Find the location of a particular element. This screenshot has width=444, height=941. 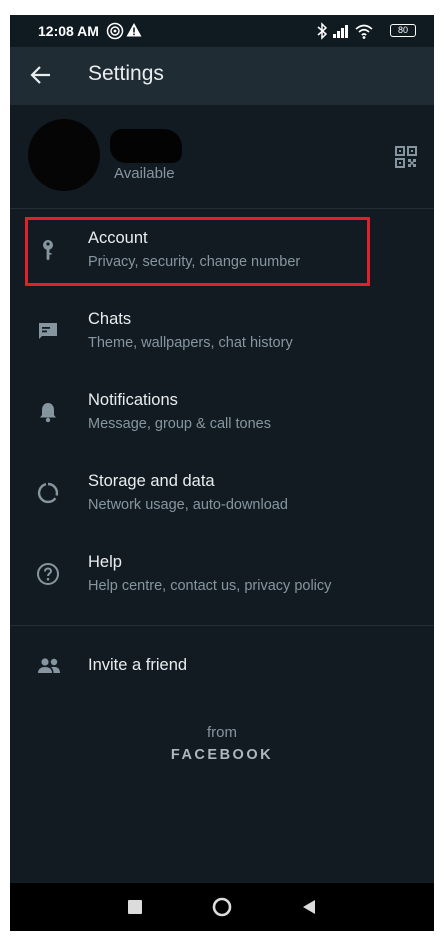

home-button-icon is located at coordinates (222, 907).